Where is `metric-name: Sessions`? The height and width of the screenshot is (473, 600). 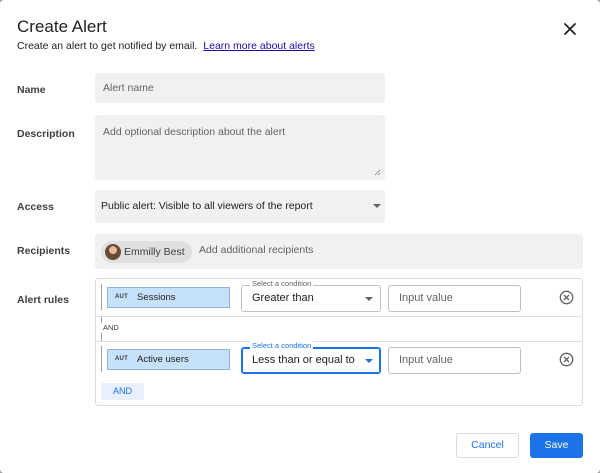 metric-name: Sessions is located at coordinates (156, 297).